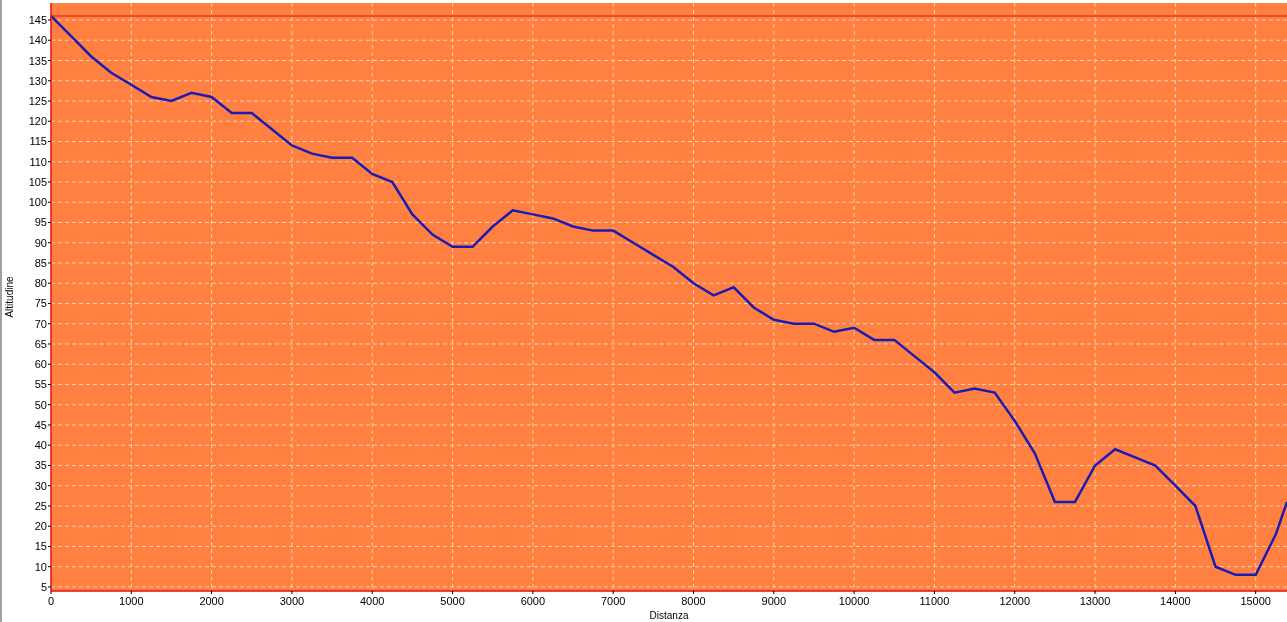 The height and width of the screenshot is (622, 1287). Describe the element at coordinates (211, 601) in the screenshot. I see `x-tick-label: 2000` at that location.